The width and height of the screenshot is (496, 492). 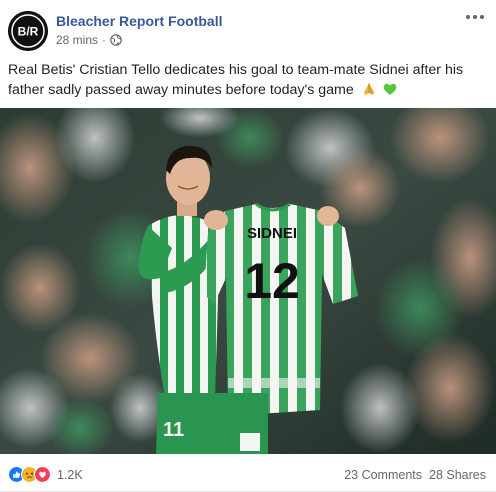 I want to click on bleacher-report-logo: B/R, so click(x=28, y=31).